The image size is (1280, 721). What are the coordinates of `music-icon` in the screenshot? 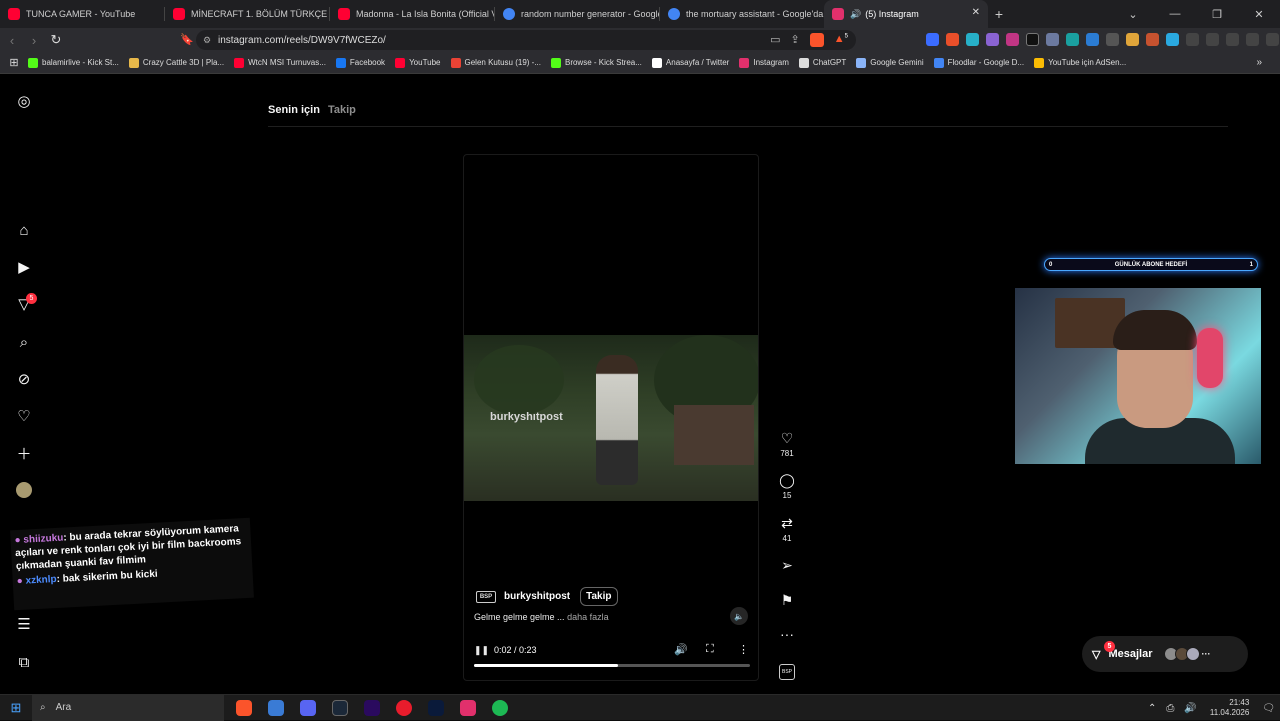 It's located at (1212, 39).